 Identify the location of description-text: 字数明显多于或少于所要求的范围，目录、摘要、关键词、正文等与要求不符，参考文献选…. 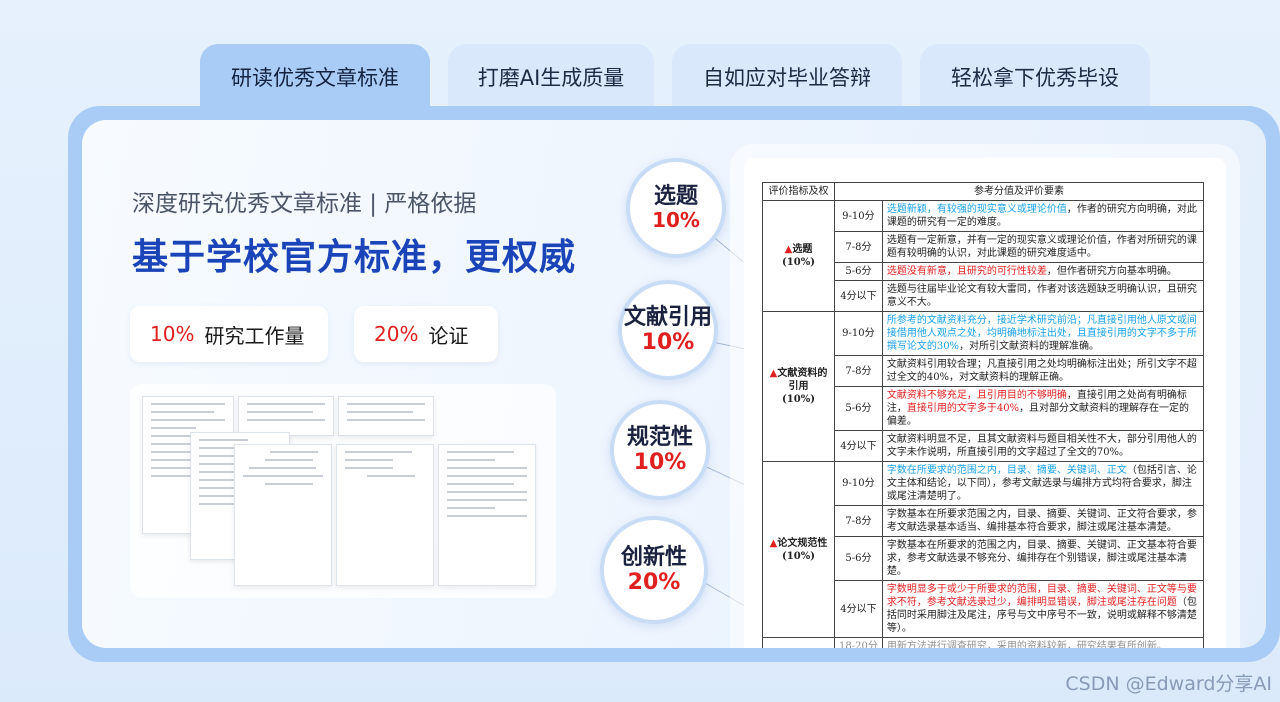
(1041, 596).